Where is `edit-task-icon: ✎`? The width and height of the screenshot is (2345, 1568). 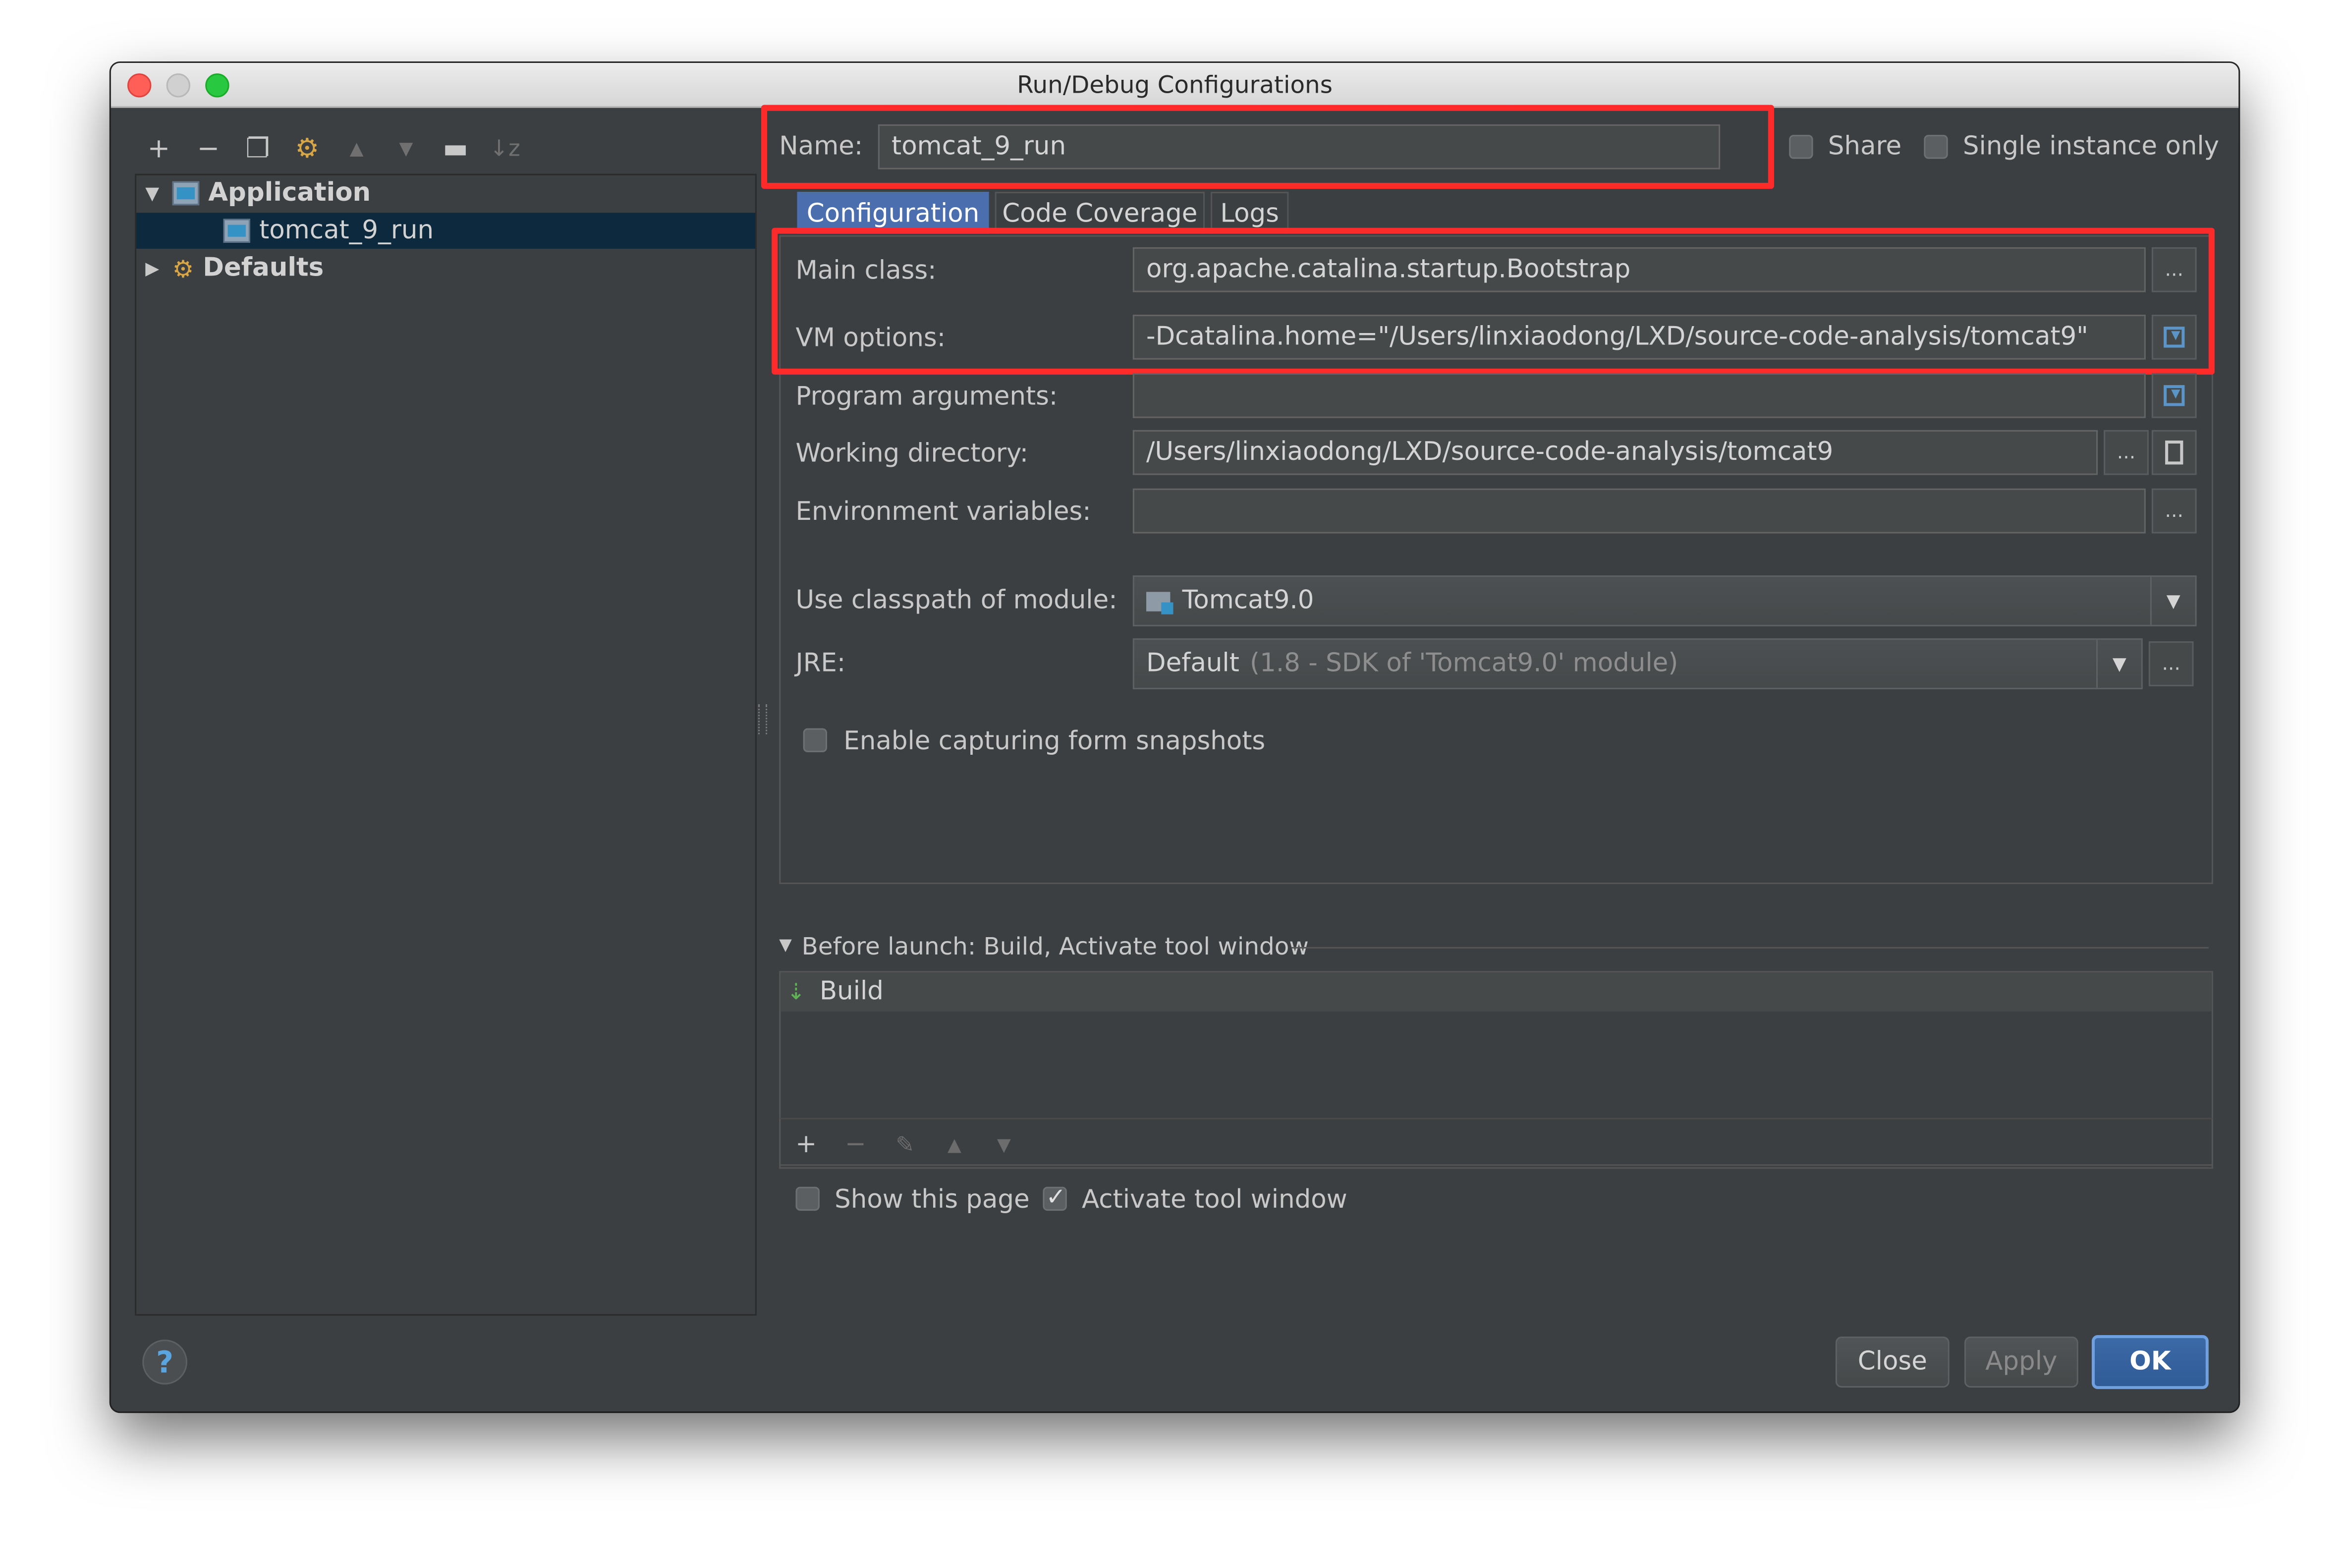 edit-task-icon: ✎ is located at coordinates (905, 1145).